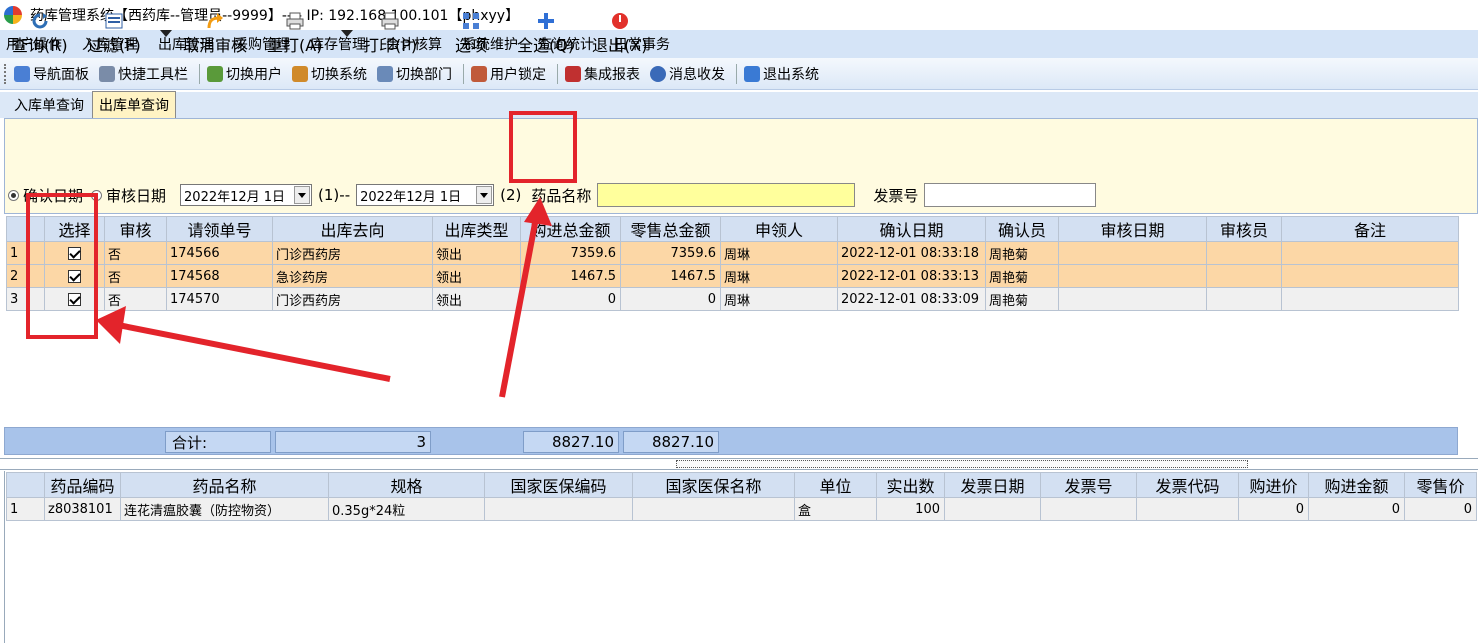 The image size is (1478, 643). What do you see at coordinates (619, 34) in the screenshot?
I see `exit-button: 退出(X)` at bounding box center [619, 34].